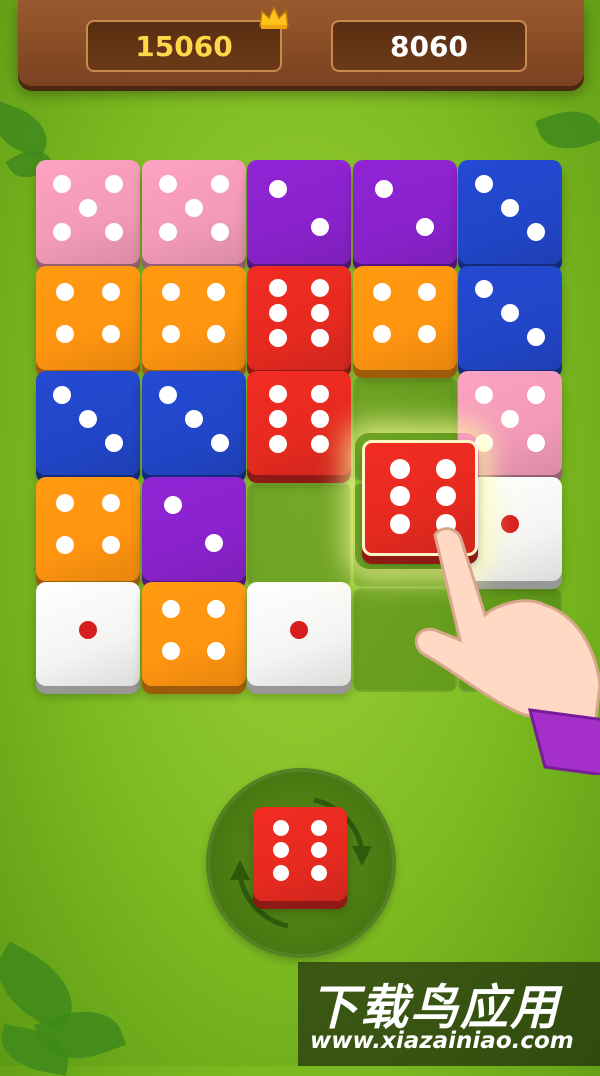 The height and width of the screenshot is (1076, 600). I want to click on hand-pointer-icon, so click(507, 651).